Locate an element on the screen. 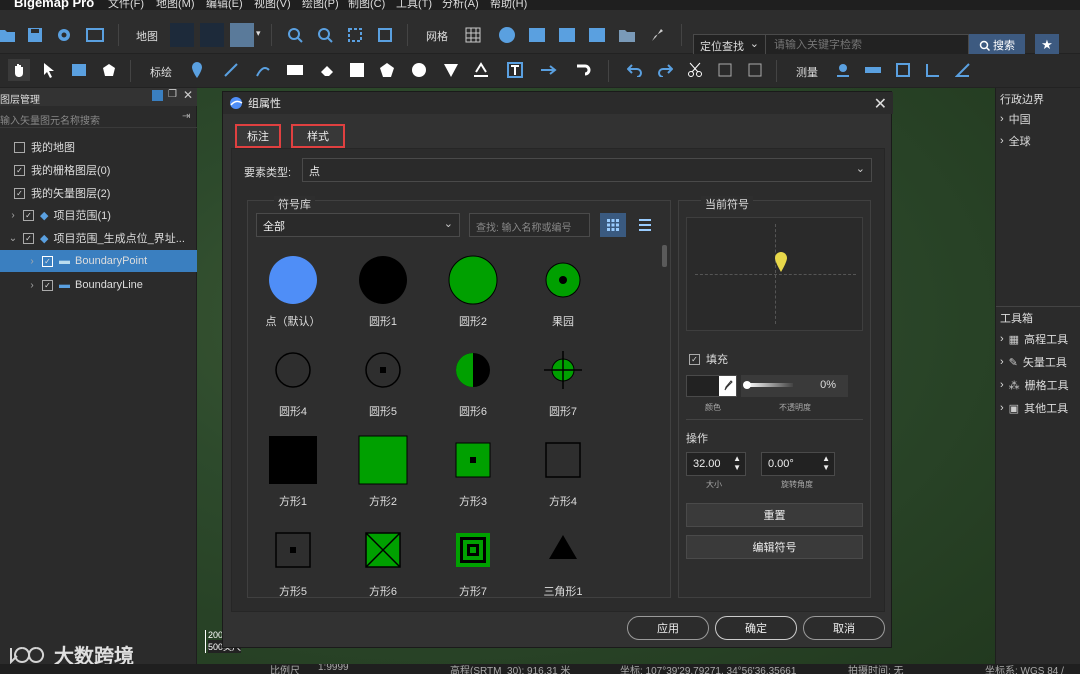  save-icon is located at coordinates (35, 35).